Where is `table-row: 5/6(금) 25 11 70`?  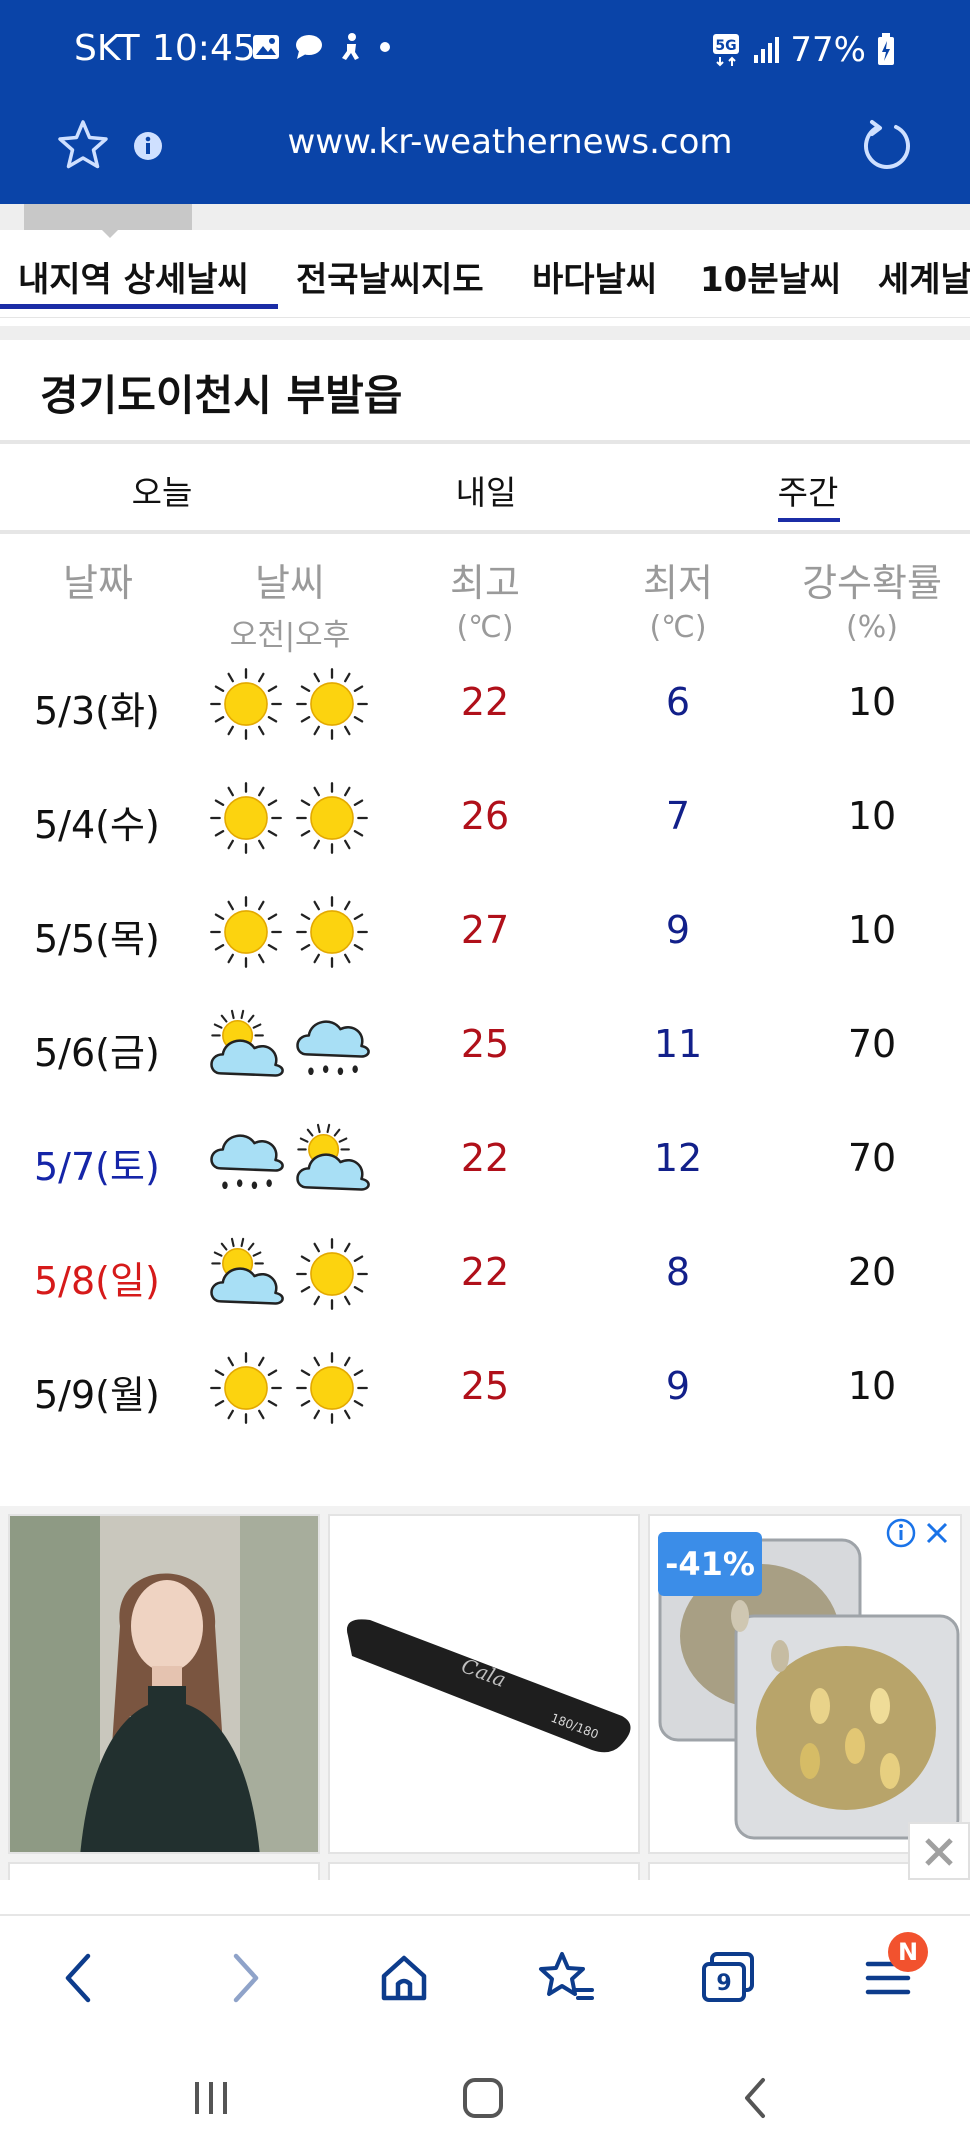 table-row: 5/6(금) 25 11 70 is located at coordinates (485, 1053).